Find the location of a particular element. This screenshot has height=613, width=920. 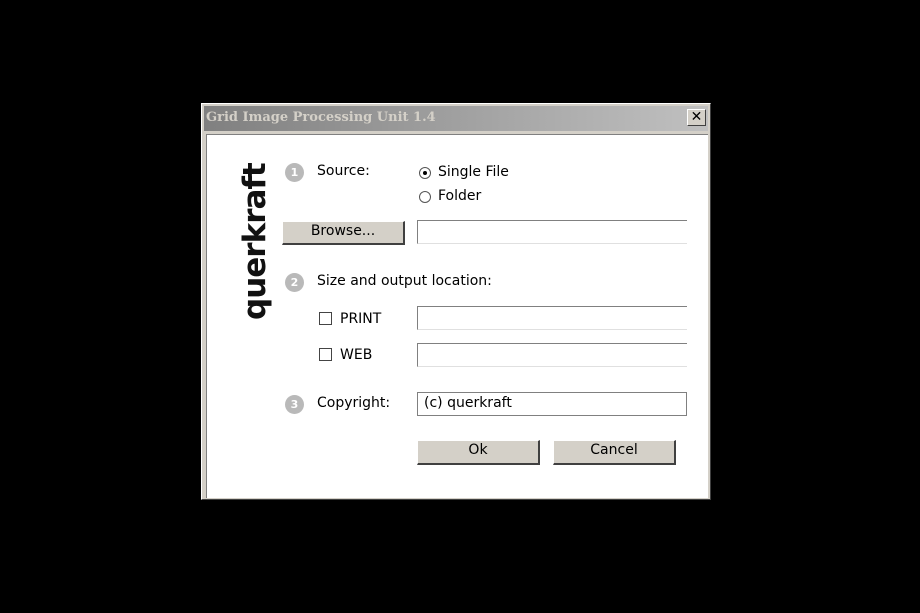

folder-label: Folder is located at coordinates (459, 196).